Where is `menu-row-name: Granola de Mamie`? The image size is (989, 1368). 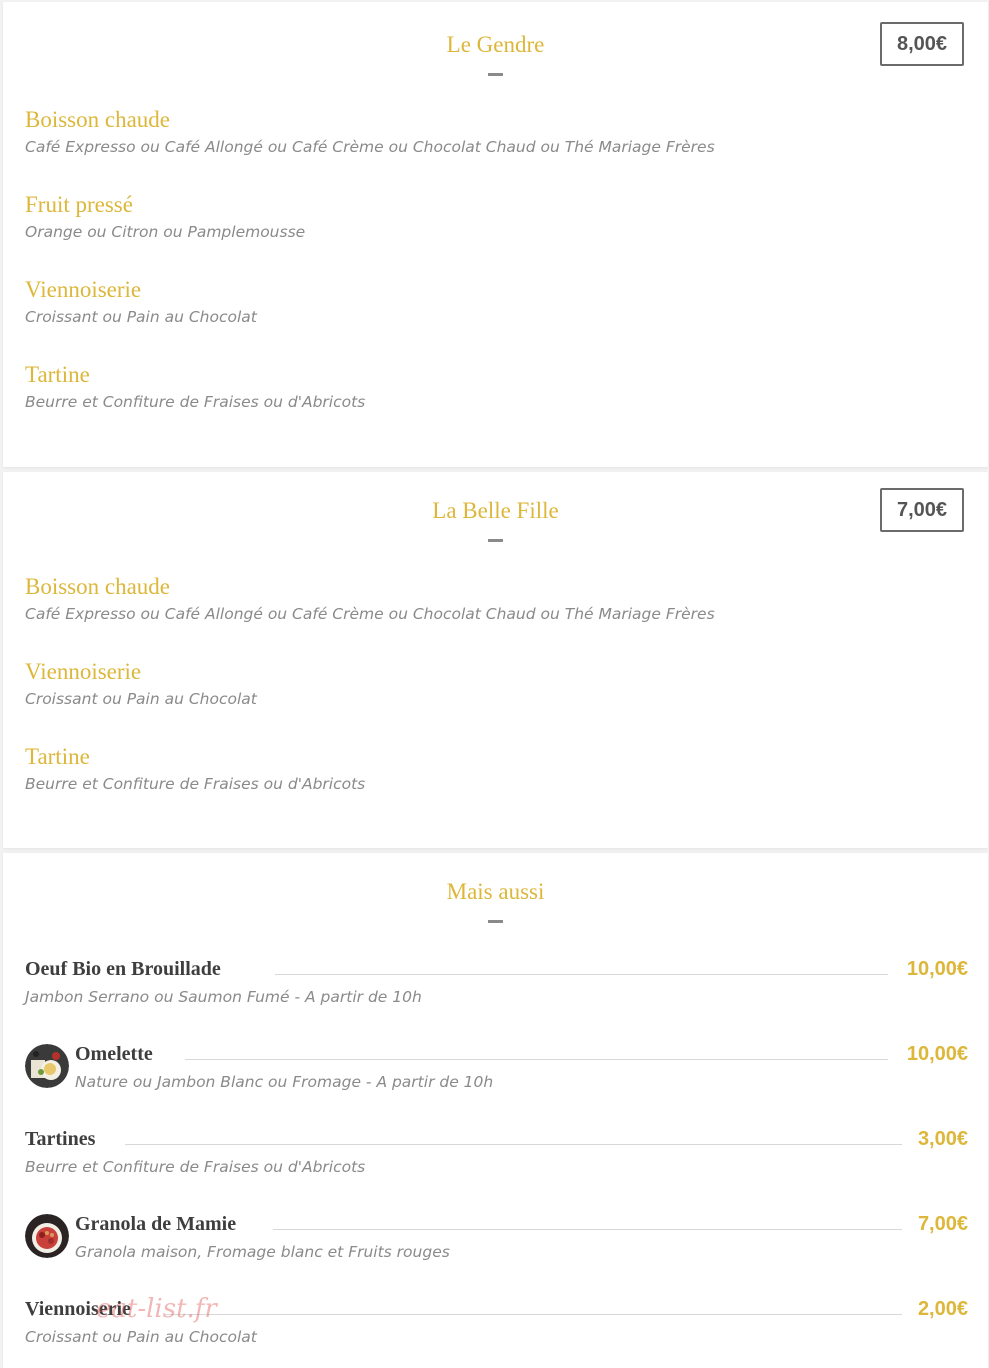
menu-row-name: Granola de Mamie is located at coordinates (156, 1224).